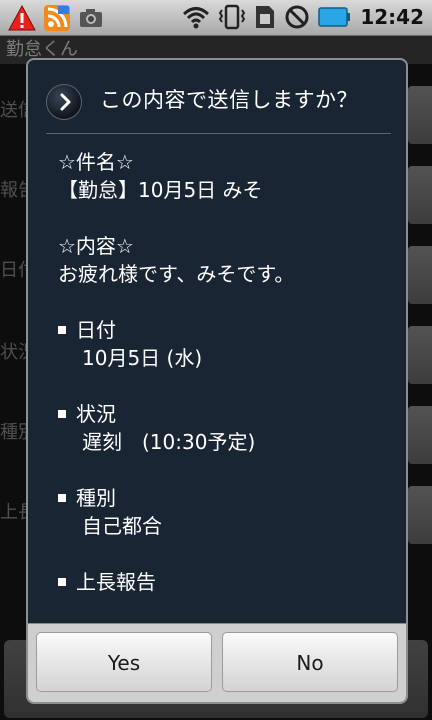 This screenshot has width=432, height=720. Describe the element at coordinates (96, 162) in the screenshot. I see `subject-header: ☆件名☆` at that location.